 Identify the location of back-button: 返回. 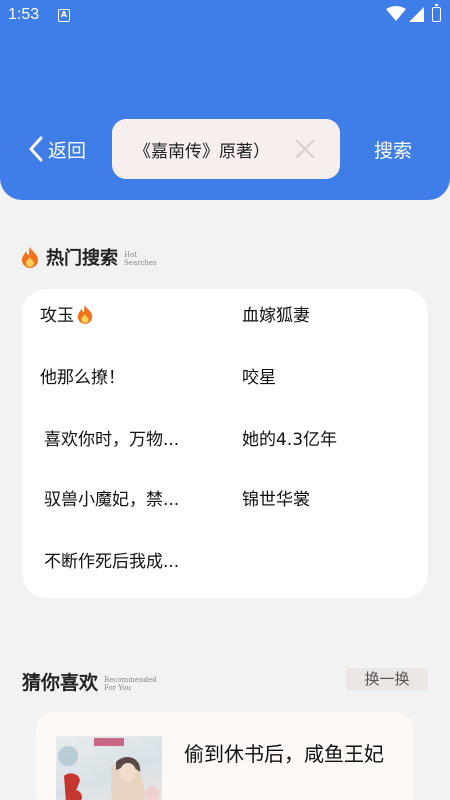
(57, 149).